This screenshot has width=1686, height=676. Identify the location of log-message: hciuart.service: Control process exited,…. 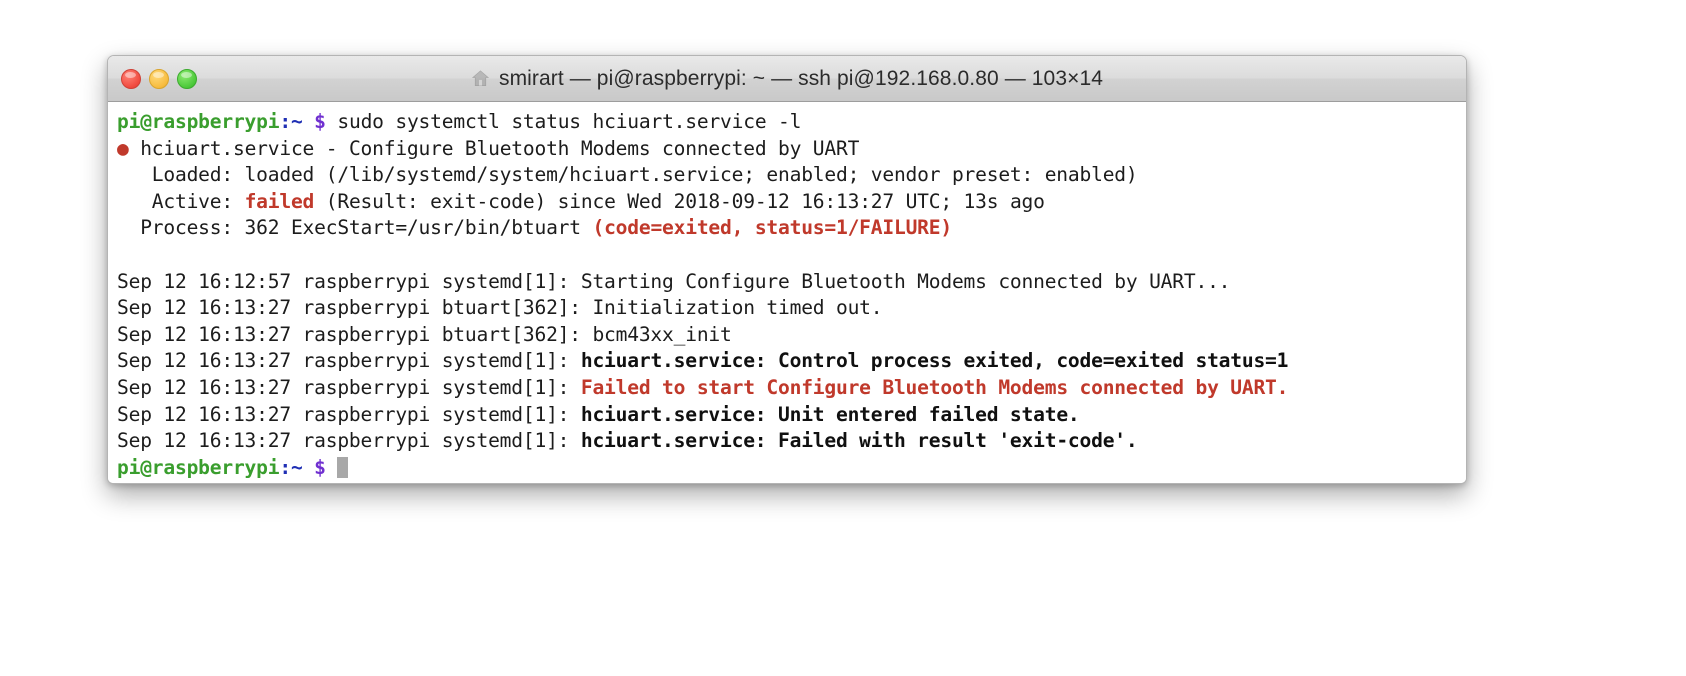
(934, 361).